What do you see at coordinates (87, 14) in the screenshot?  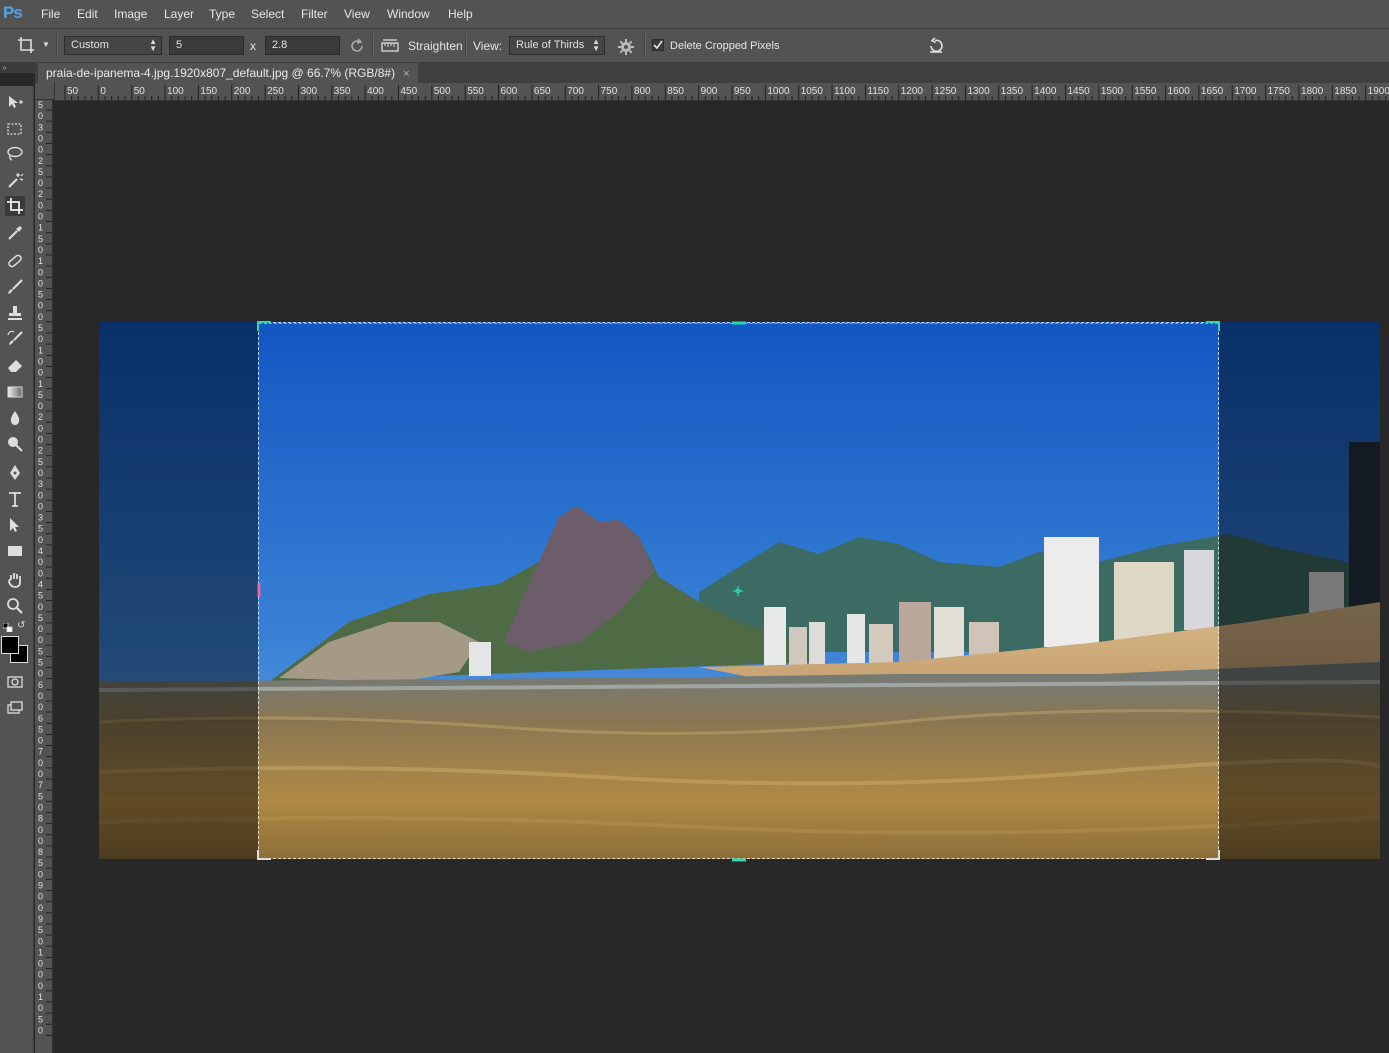 I see `menu-edit: Edit` at bounding box center [87, 14].